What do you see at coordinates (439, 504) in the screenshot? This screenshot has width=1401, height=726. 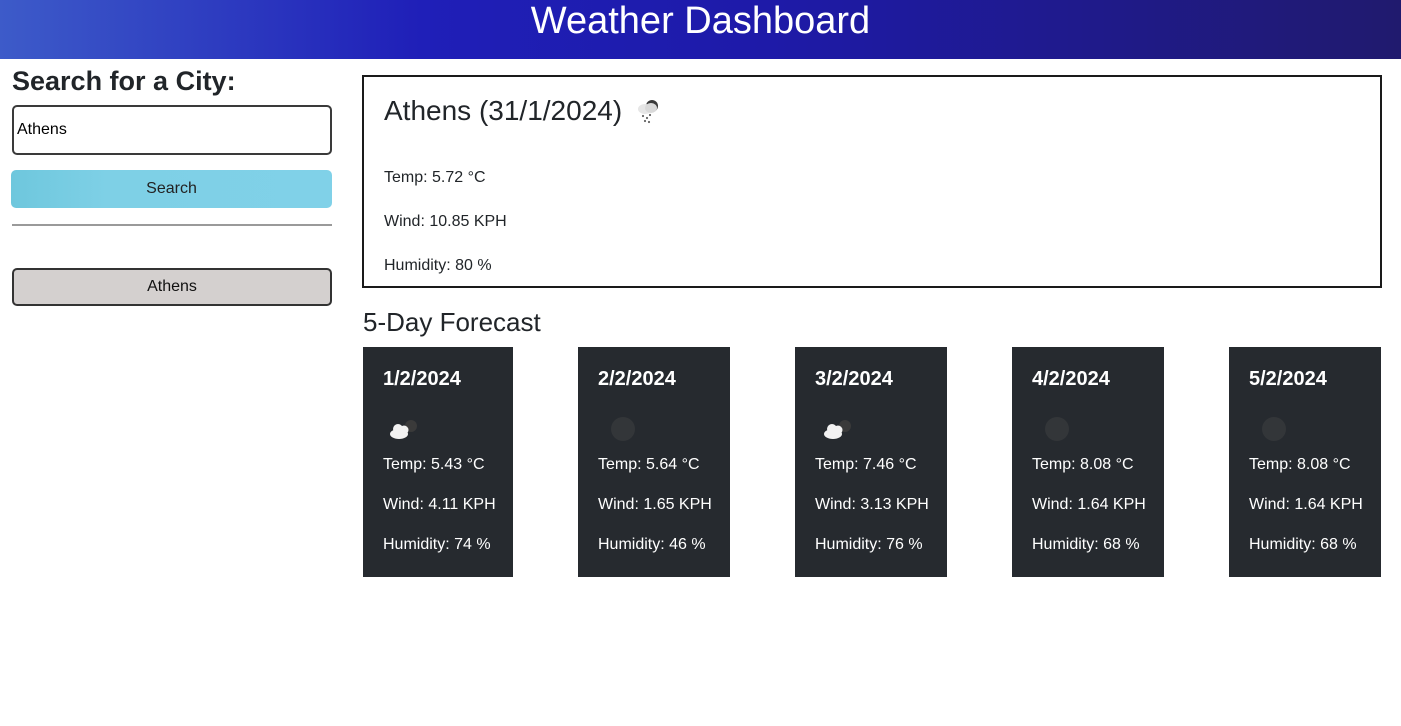 I see `forecast-wind: Wind: 4.11 KPH` at bounding box center [439, 504].